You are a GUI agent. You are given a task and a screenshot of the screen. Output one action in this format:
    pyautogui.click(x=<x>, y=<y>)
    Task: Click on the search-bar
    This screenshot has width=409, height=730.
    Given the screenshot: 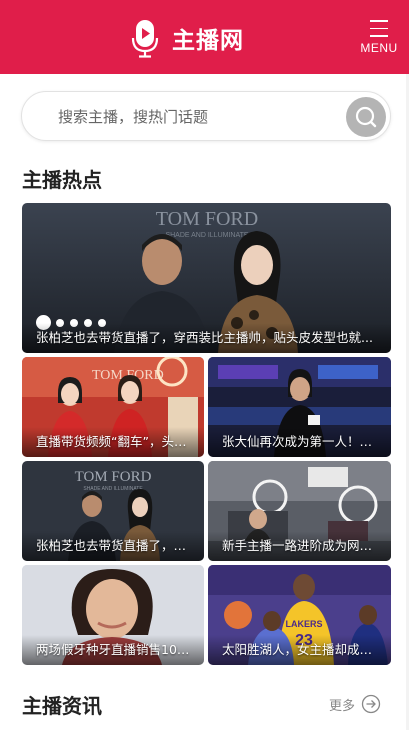 What is the action you would take?
    pyautogui.click(x=206, y=116)
    